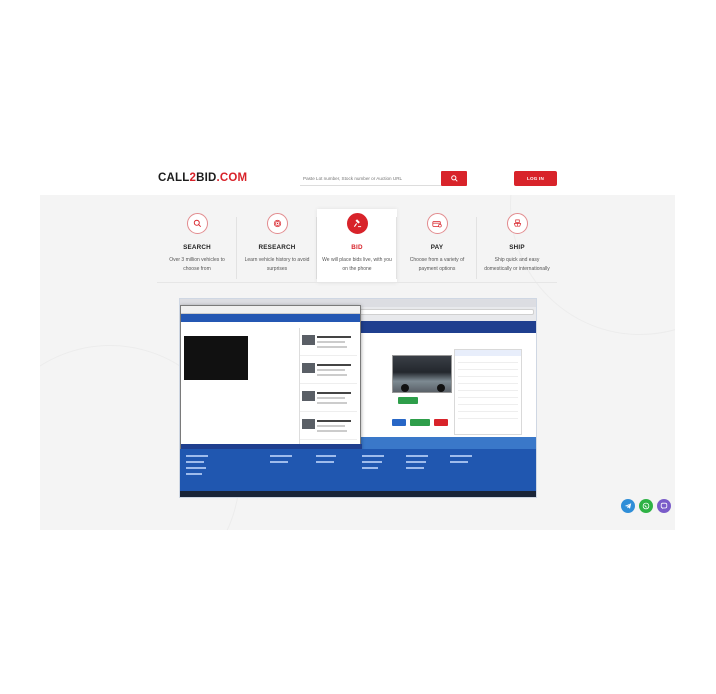 This screenshot has width=716, height=694. I want to click on auction-site-nav, so click(448, 330).